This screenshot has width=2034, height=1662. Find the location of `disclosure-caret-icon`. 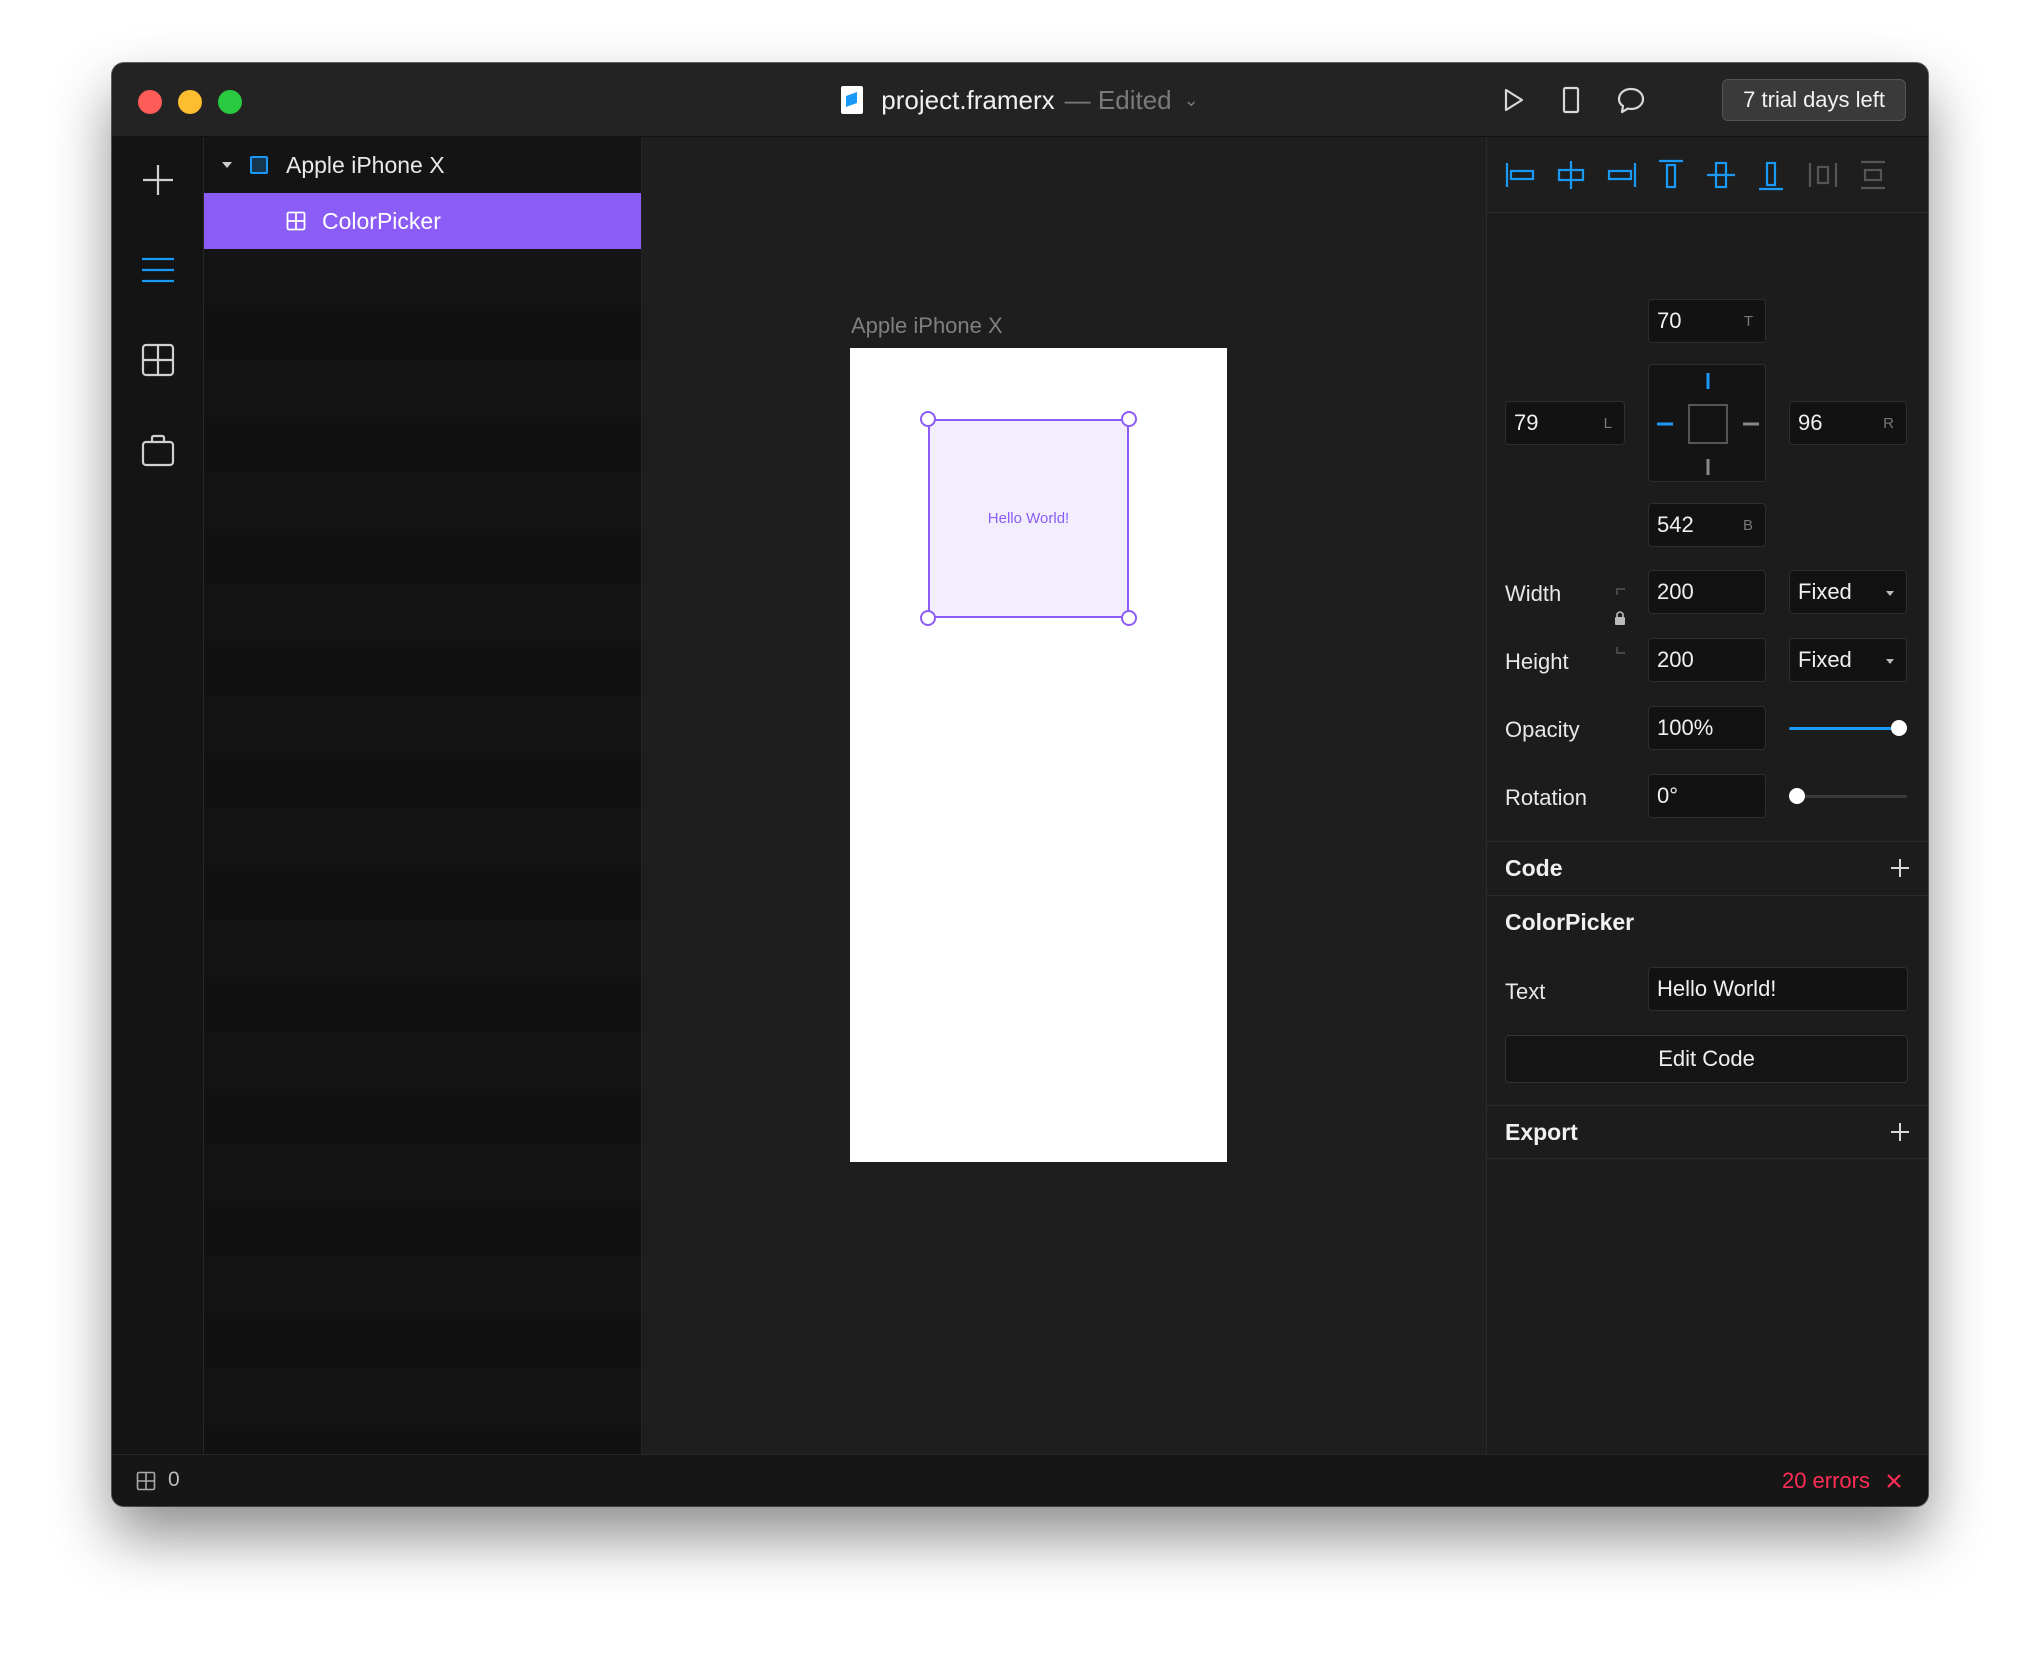

disclosure-caret-icon is located at coordinates (227, 165).